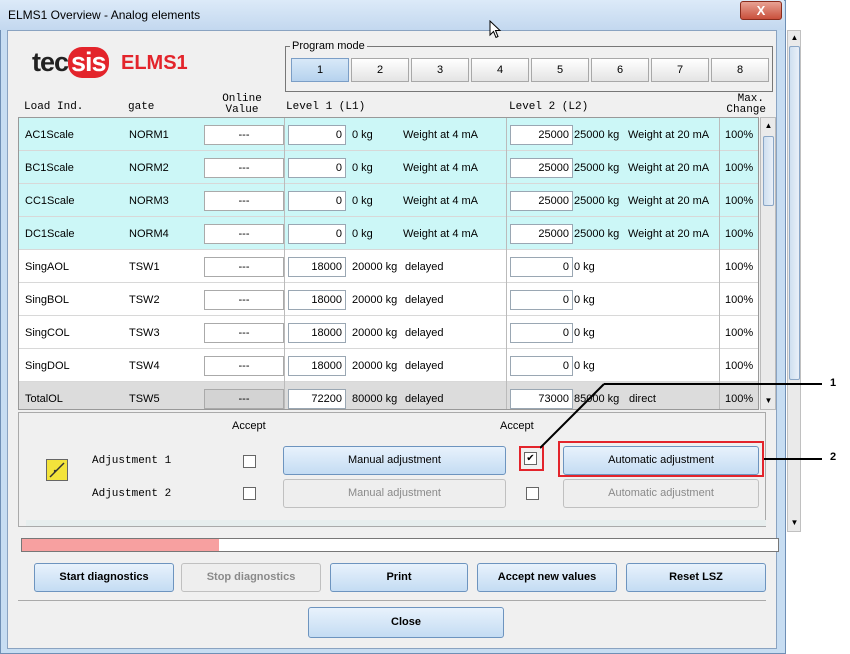 The height and width of the screenshot is (654, 850). What do you see at coordinates (394, 493) in the screenshot?
I see `manual-adjustment-2-button: Manual adjustment` at bounding box center [394, 493].